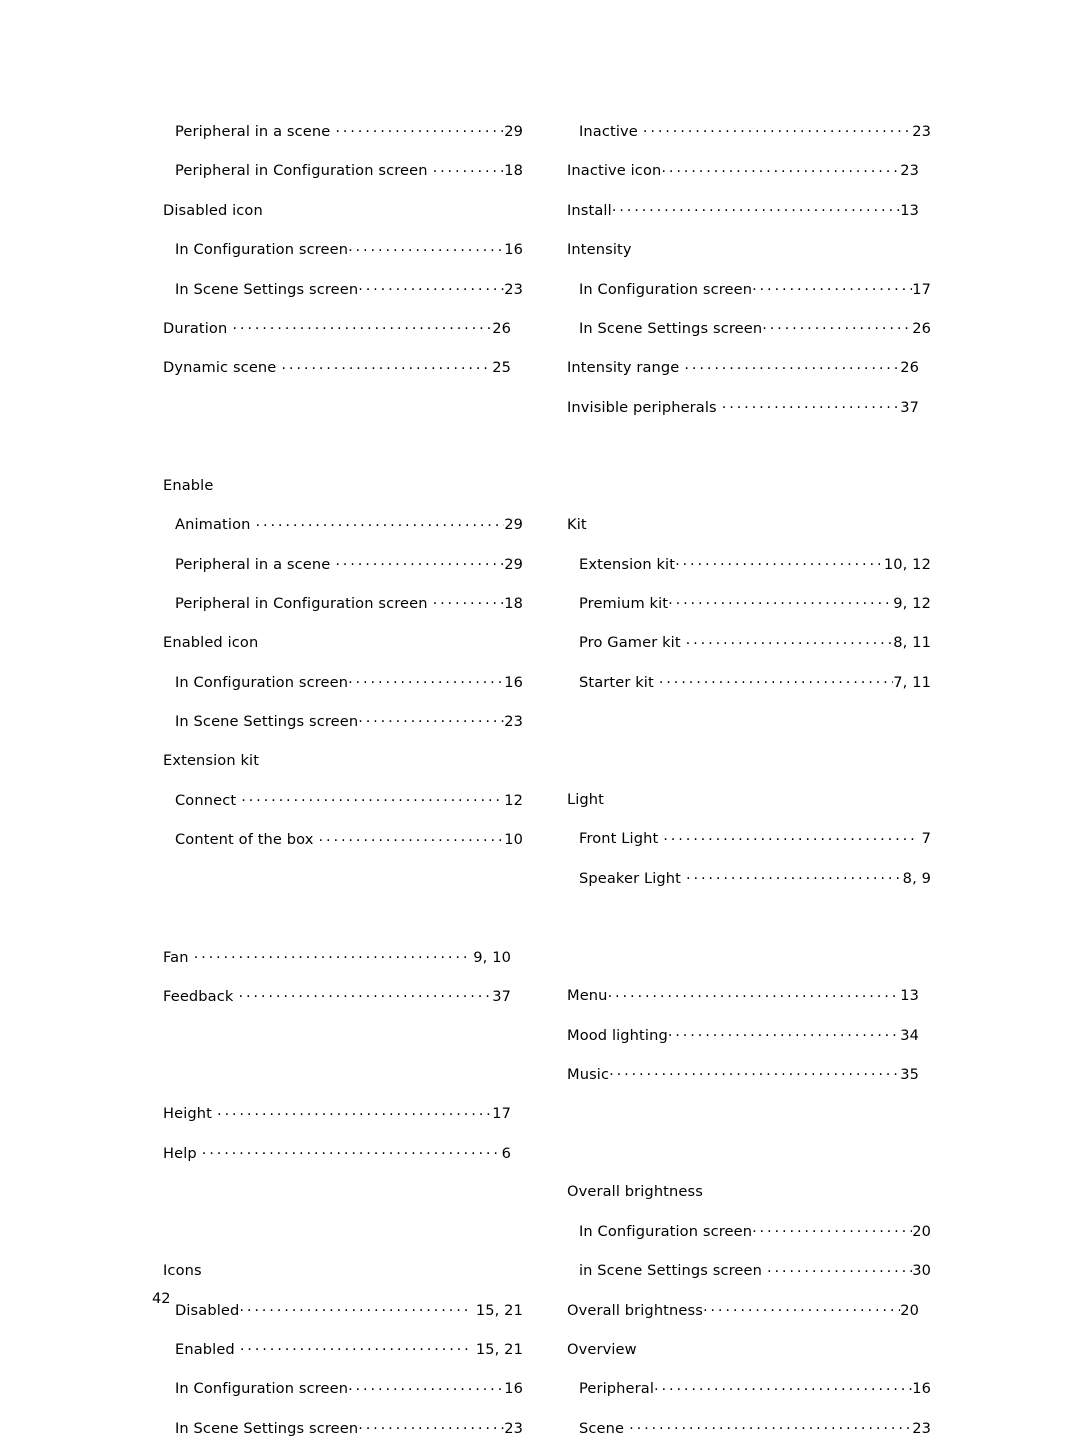  What do you see at coordinates (501, 368) in the screenshot?
I see `index-entry-page-number: 25` at bounding box center [501, 368].